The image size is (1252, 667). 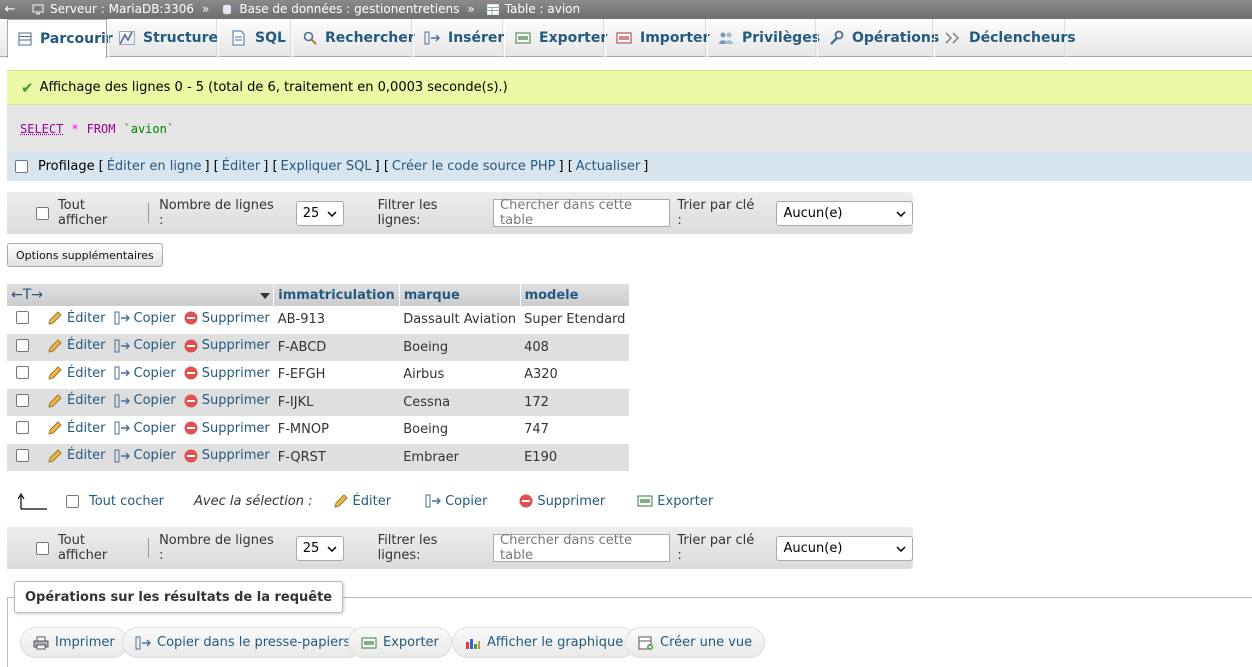 What do you see at coordinates (763, 38) in the screenshot?
I see `tab-privileges: Privilèges` at bounding box center [763, 38].